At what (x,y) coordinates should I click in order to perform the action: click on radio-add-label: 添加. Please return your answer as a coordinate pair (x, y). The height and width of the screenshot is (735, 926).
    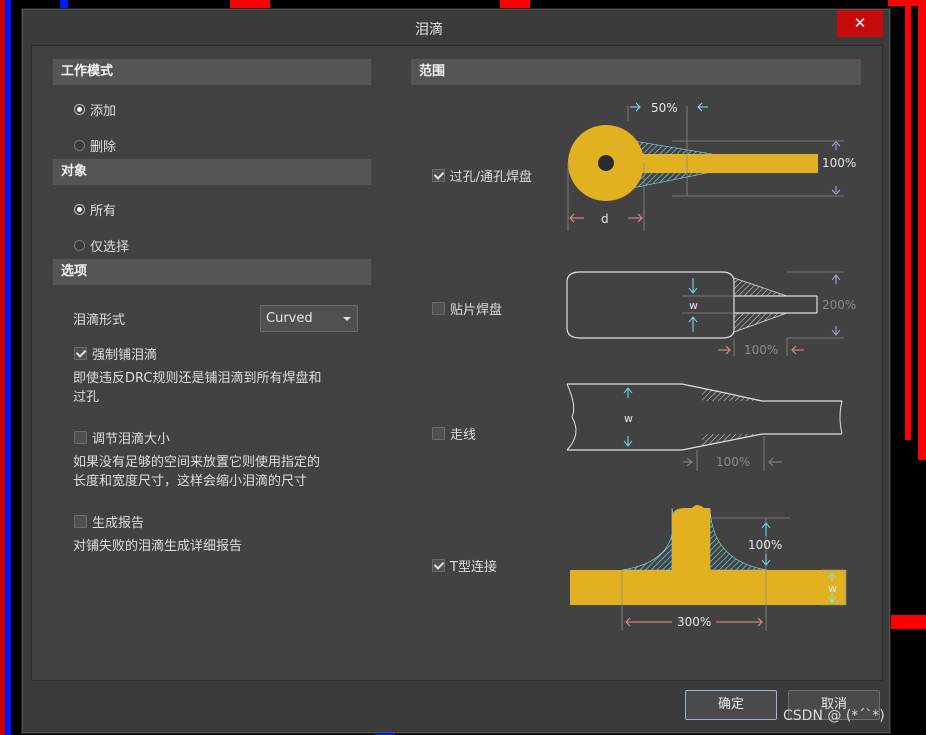
    Looking at the image, I should click on (103, 111).